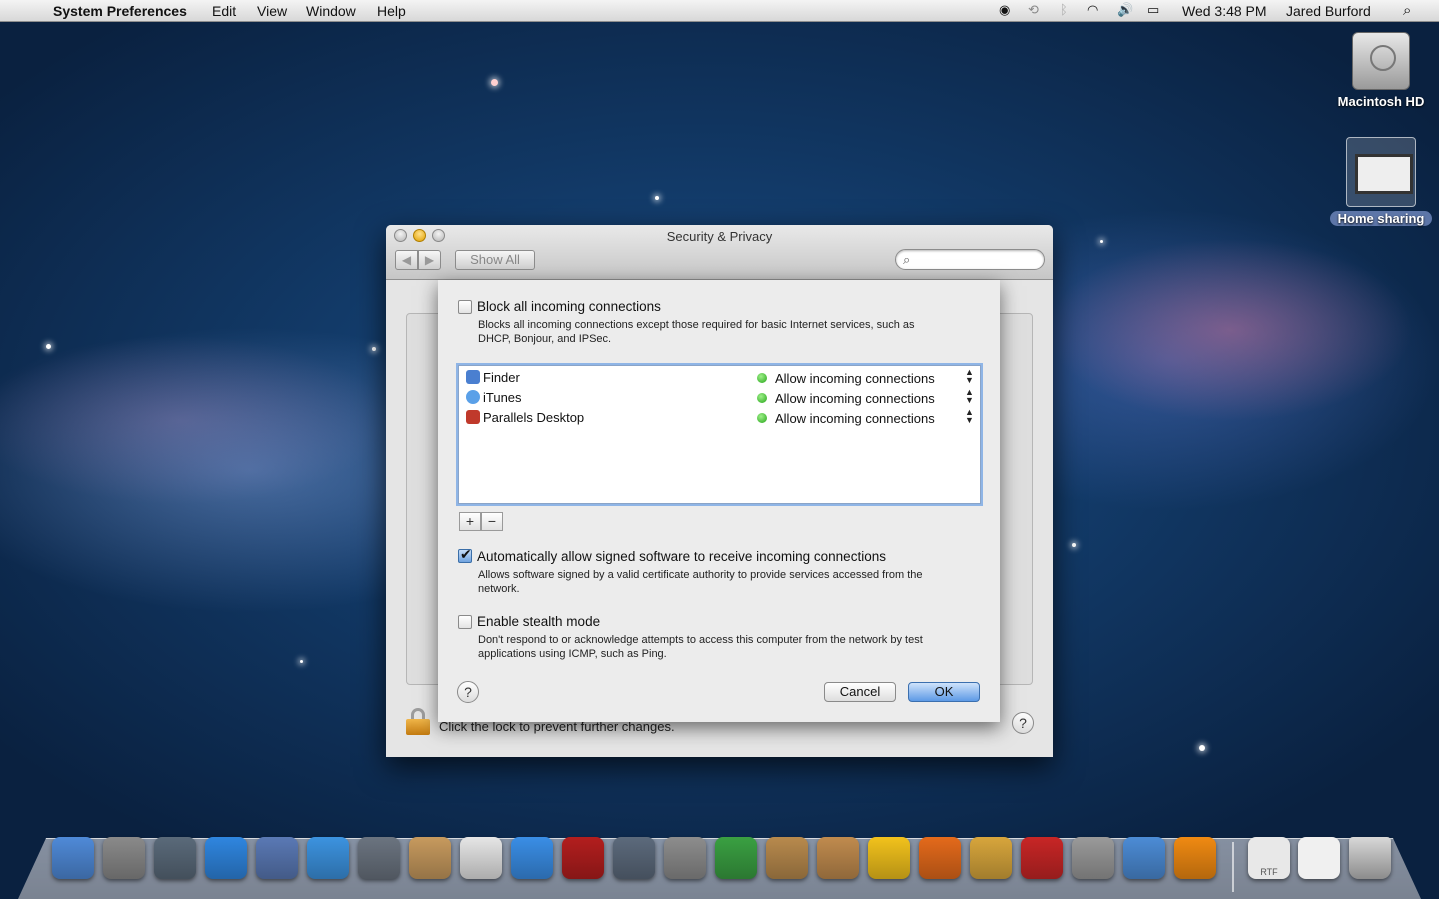 This screenshot has width=1439, height=899. What do you see at coordinates (1319, 858) in the screenshot?
I see `document-icon` at bounding box center [1319, 858].